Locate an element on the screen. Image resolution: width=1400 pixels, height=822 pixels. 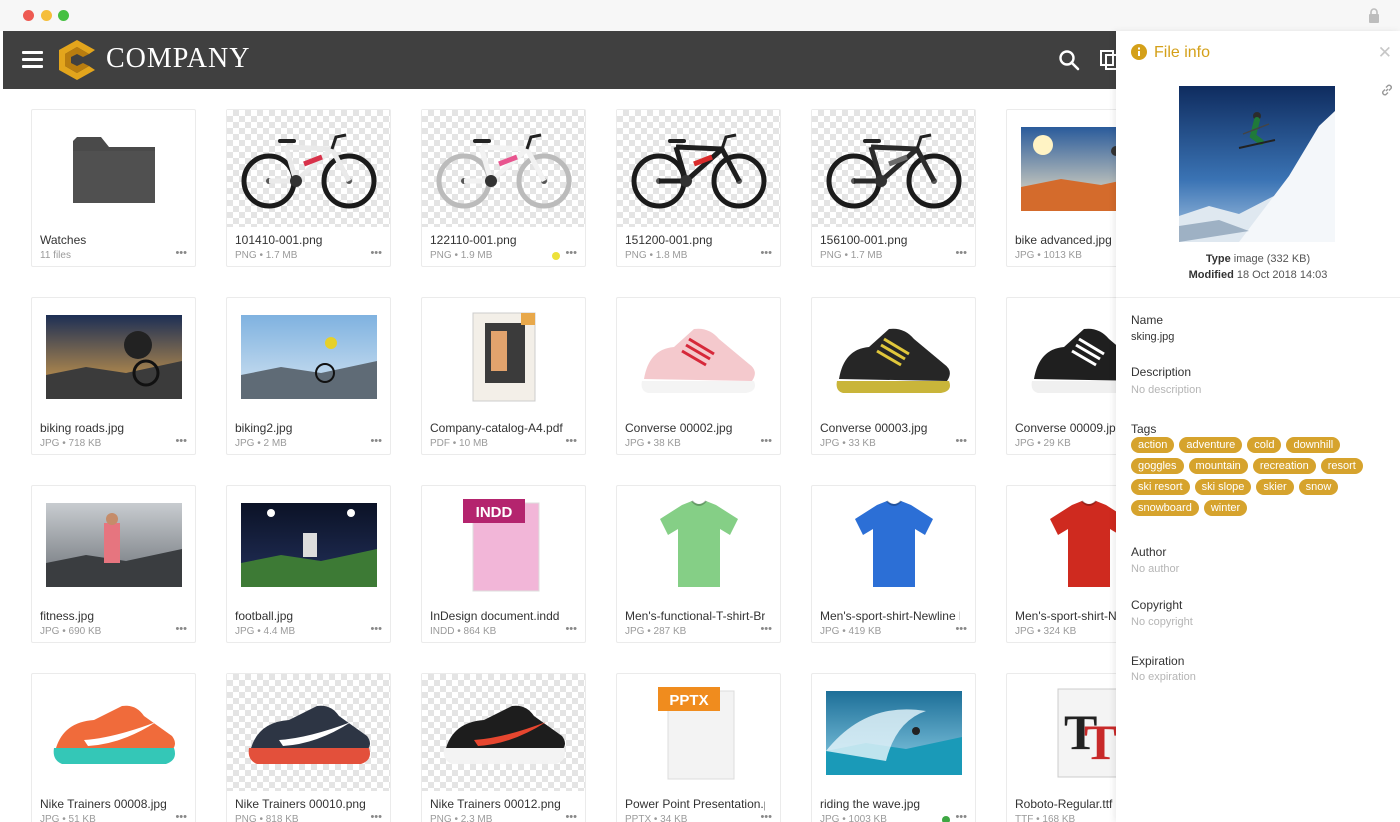
description-value: No description is located at coordinates (1166, 390).